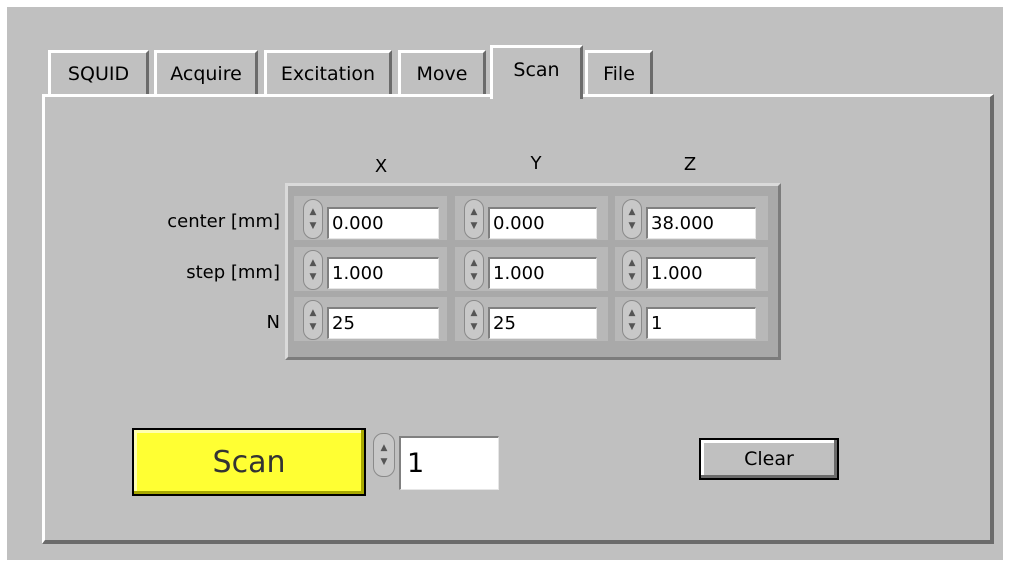 This screenshot has width=1017, height=569. What do you see at coordinates (536, 163) in the screenshot?
I see `column-header-y: Y` at bounding box center [536, 163].